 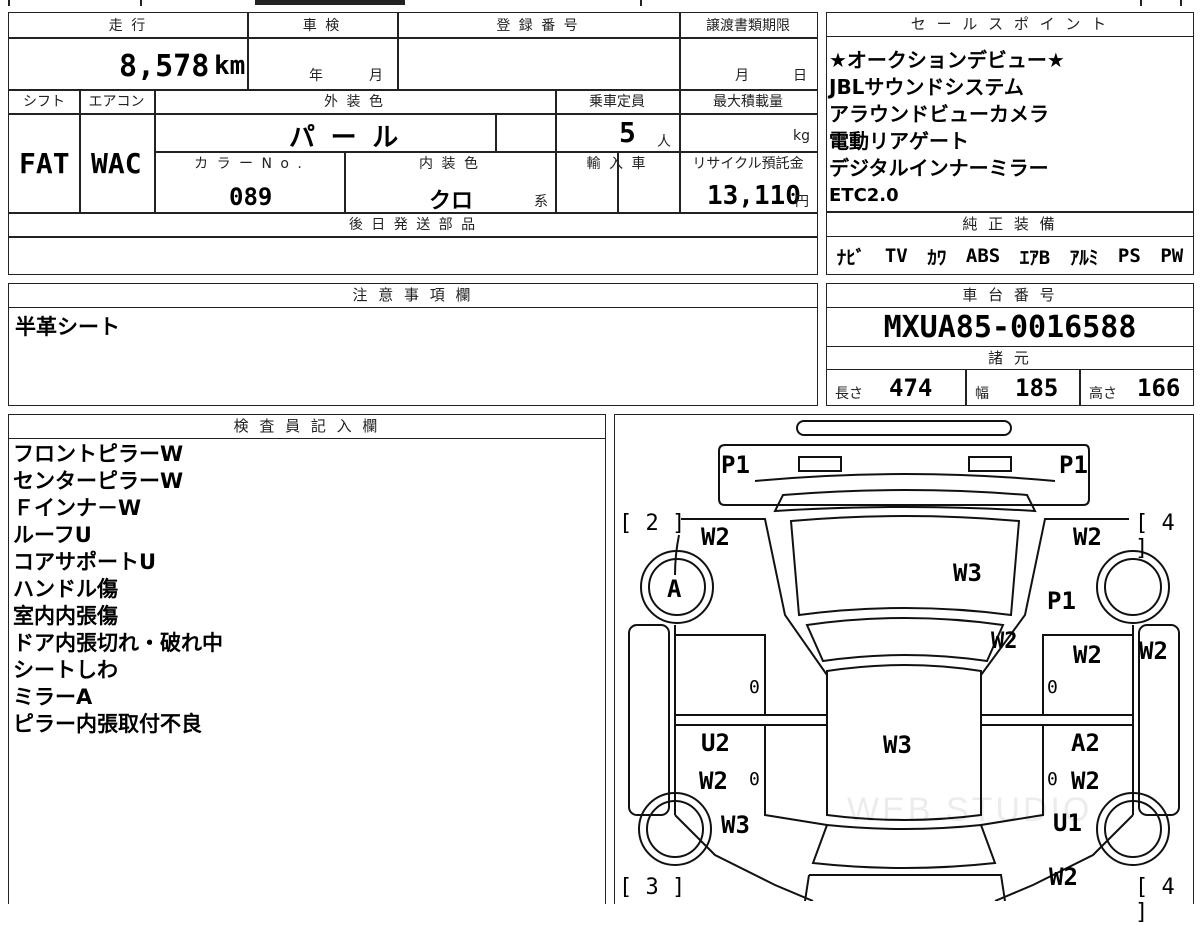 What do you see at coordinates (864, 195) in the screenshot?
I see `sales-point-line: ETC2.0` at bounding box center [864, 195].